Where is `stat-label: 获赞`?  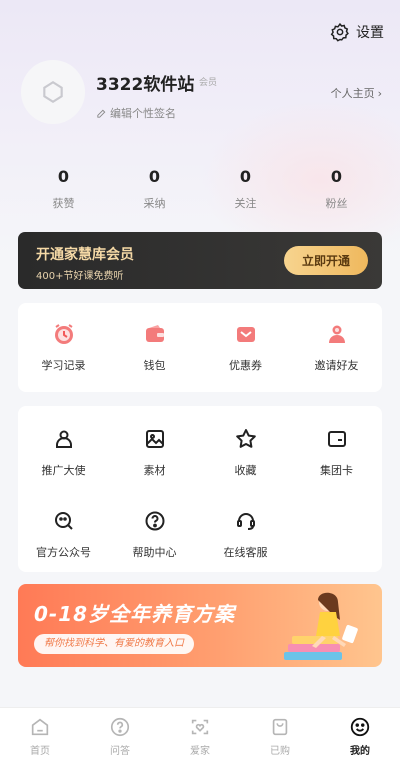 stat-label: 获赞 is located at coordinates (63, 203).